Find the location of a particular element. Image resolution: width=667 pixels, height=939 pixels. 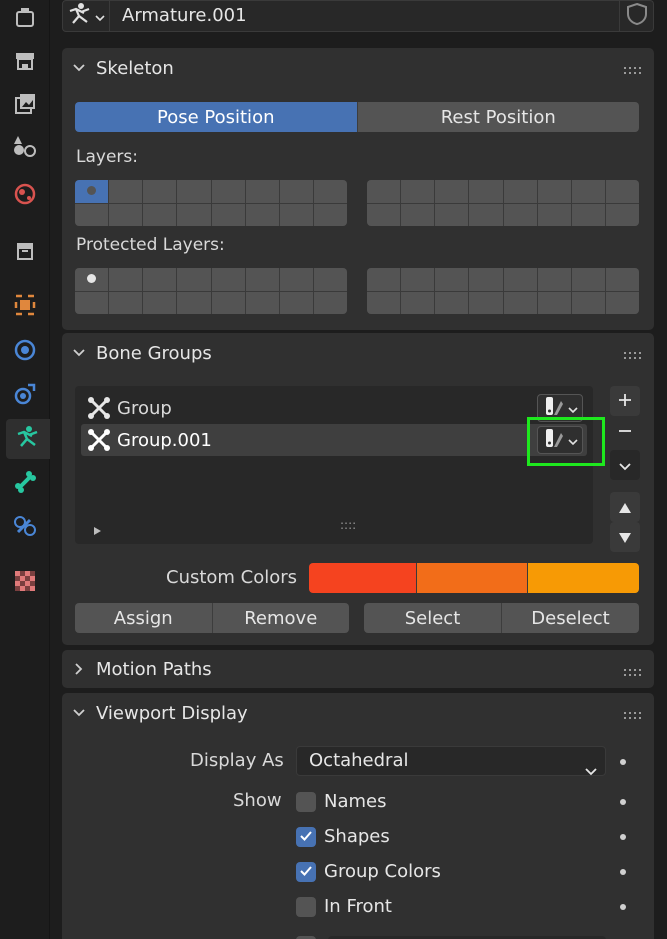

tab-render is located at coordinates (25, 64).